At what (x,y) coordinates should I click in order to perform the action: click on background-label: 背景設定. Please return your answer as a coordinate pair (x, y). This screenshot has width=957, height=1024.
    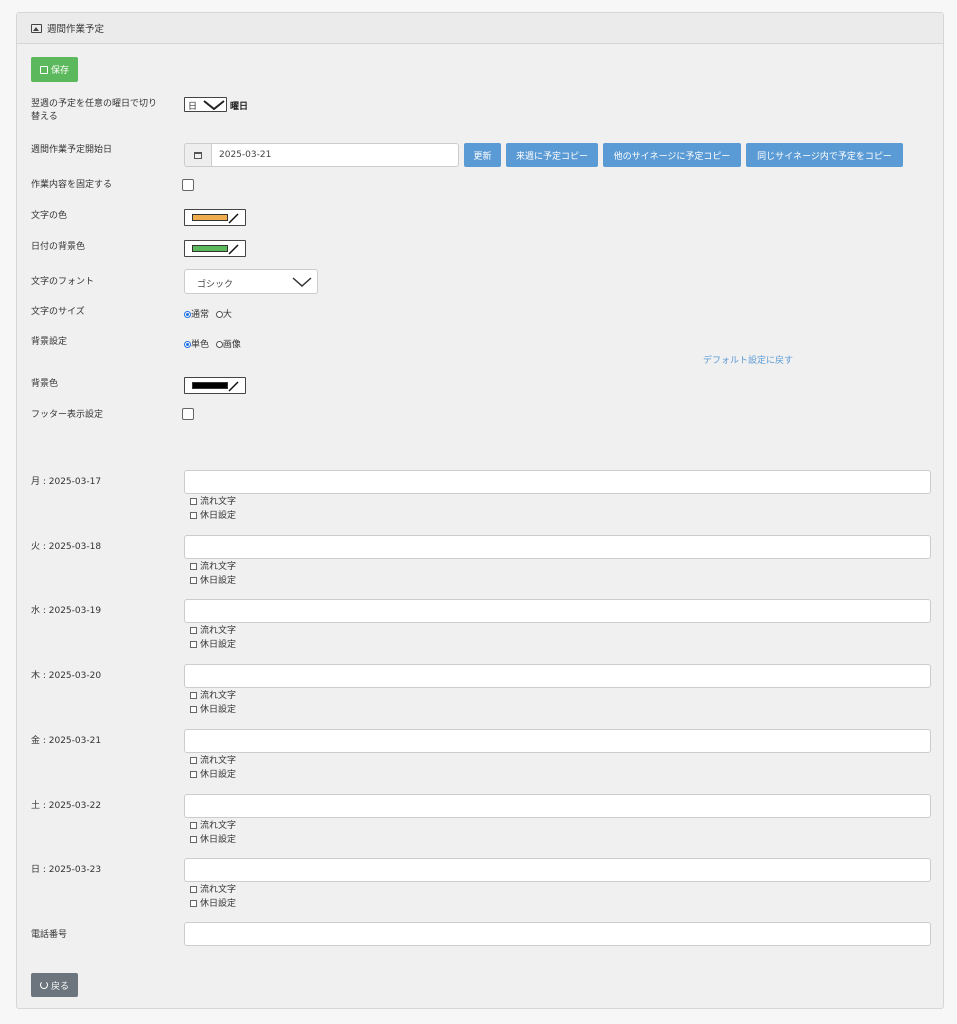
    Looking at the image, I should click on (49, 342).